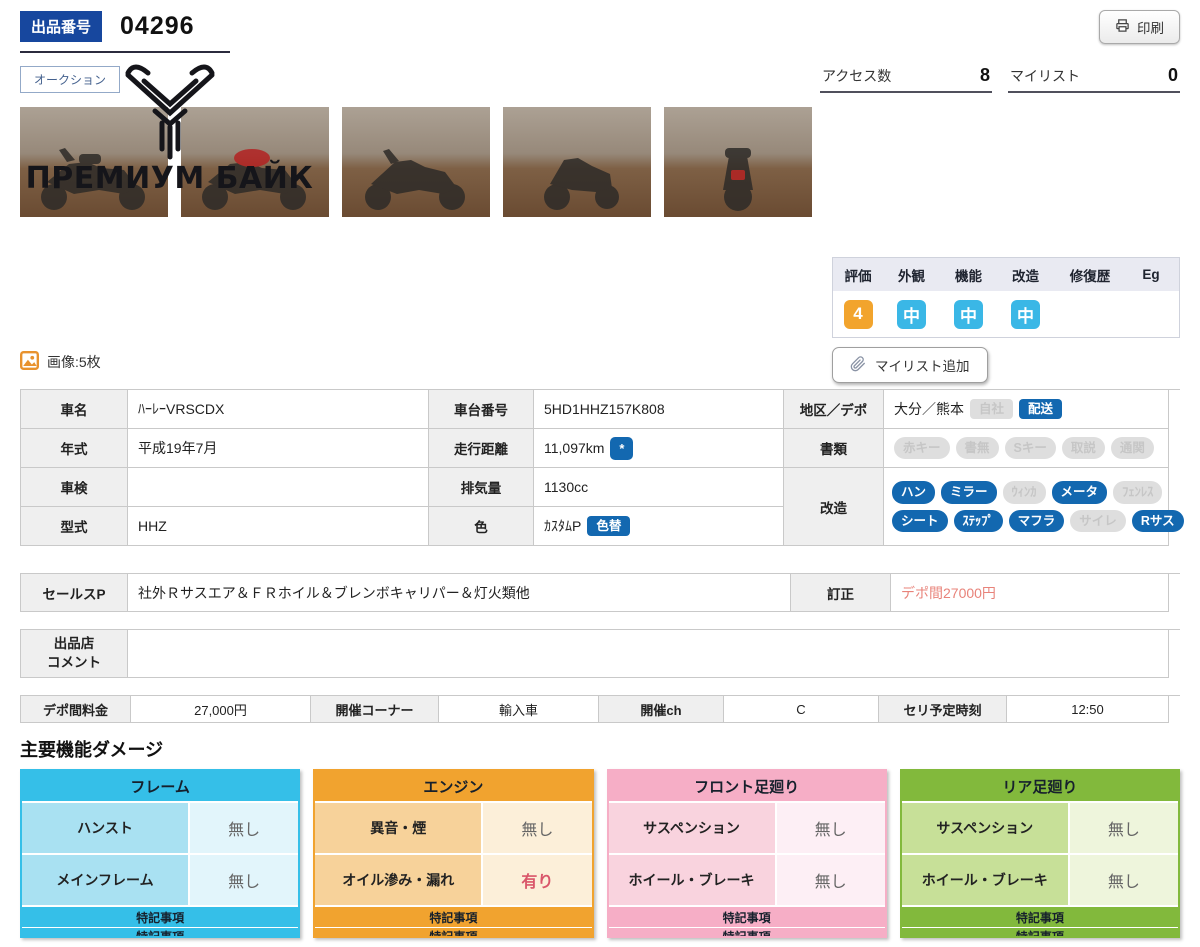 This screenshot has width=1200, height=947. I want to click on overall-grade-badge: 4, so click(858, 314).